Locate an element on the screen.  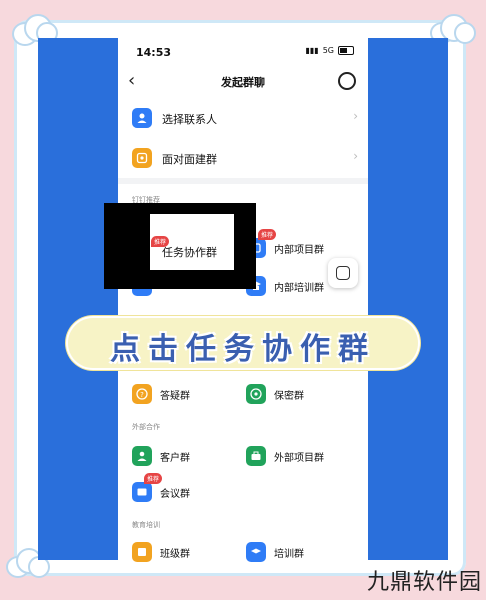
help-icon is located at coordinates (347, 81).